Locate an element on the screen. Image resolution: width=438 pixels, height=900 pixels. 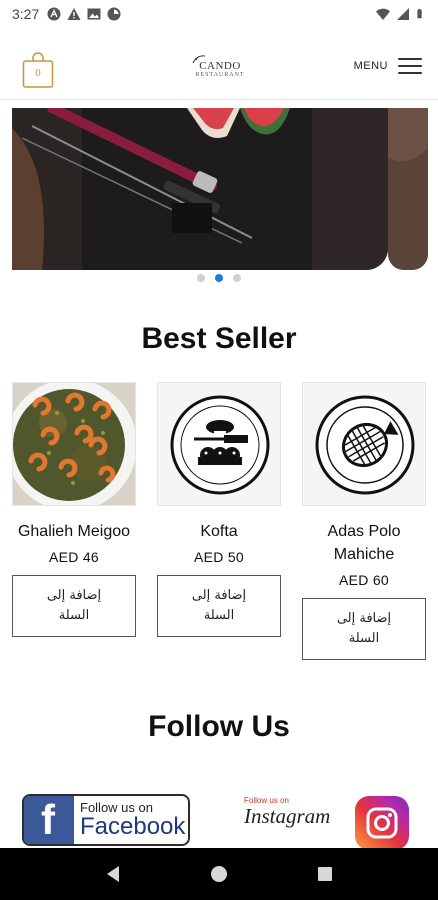
recents-button is located at coordinates (325, 874).